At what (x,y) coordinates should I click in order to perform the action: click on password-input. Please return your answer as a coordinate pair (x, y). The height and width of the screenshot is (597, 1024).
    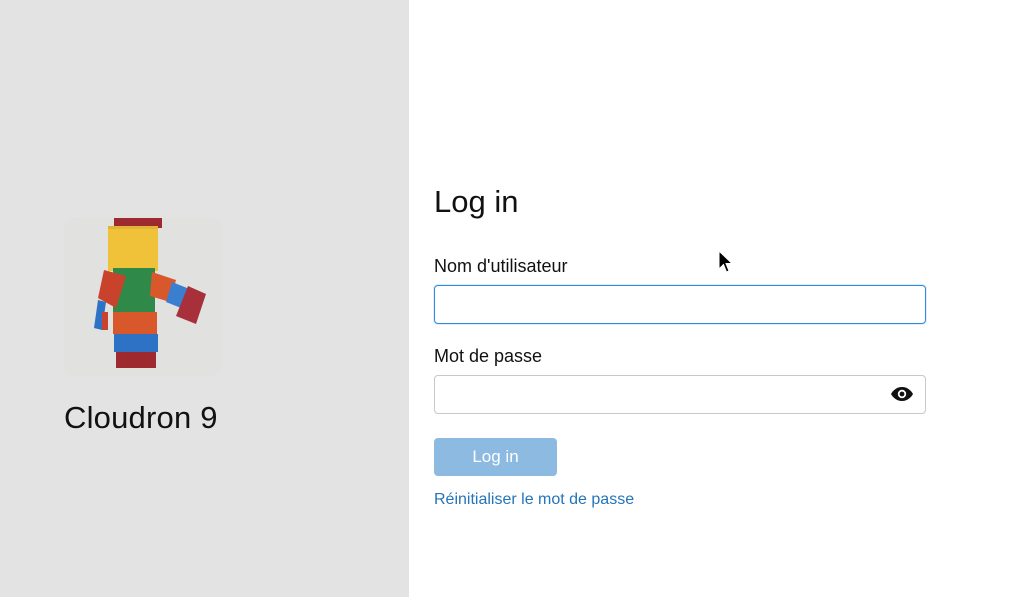
    Looking at the image, I should click on (680, 394).